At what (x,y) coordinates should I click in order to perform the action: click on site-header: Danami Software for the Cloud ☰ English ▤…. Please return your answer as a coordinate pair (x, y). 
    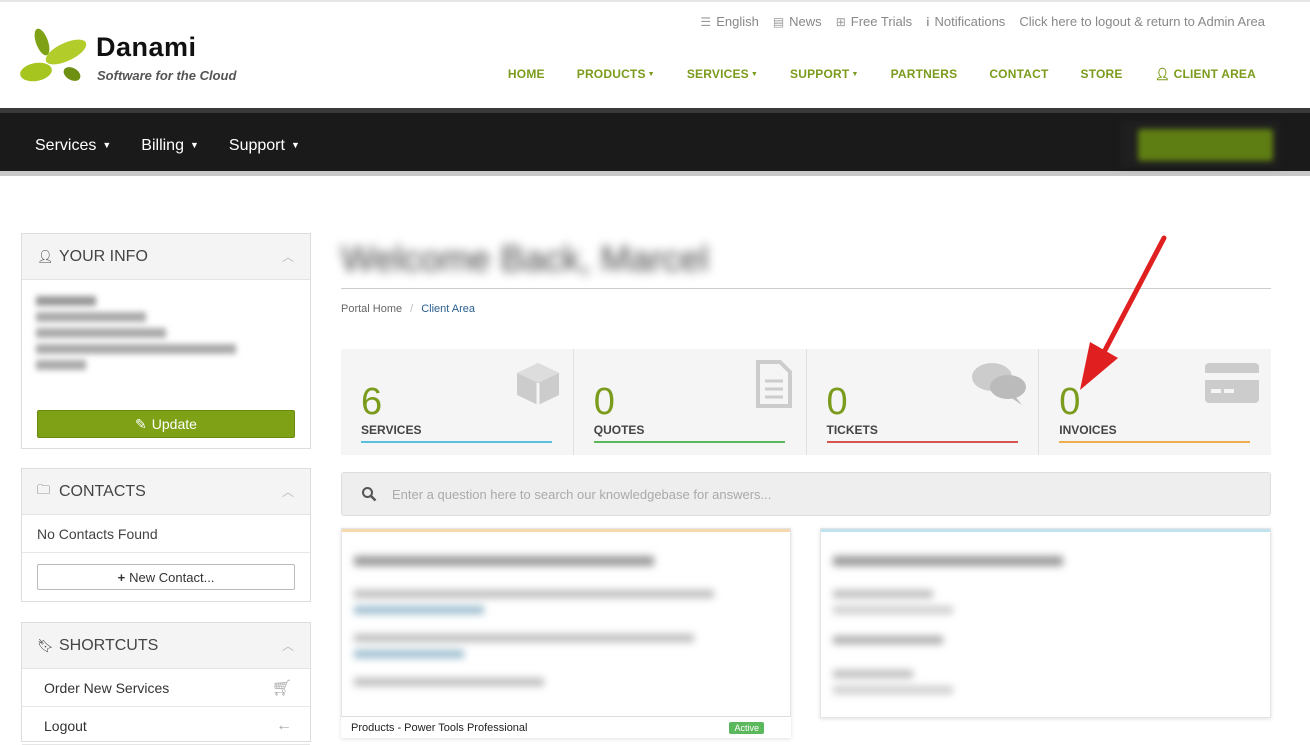
    Looking at the image, I should click on (655, 54).